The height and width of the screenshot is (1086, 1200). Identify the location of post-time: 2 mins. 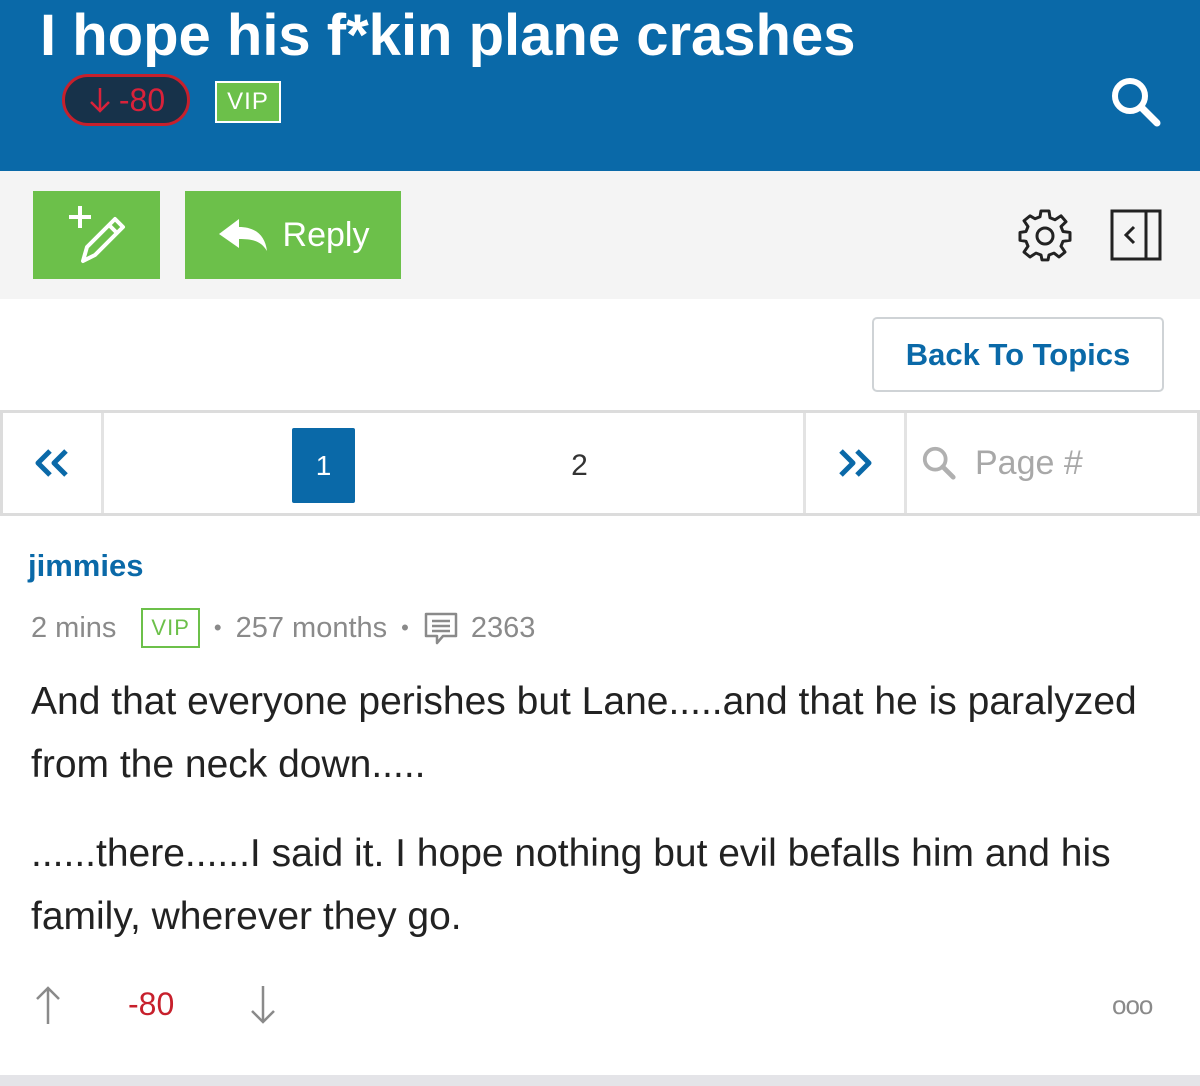
(74, 627).